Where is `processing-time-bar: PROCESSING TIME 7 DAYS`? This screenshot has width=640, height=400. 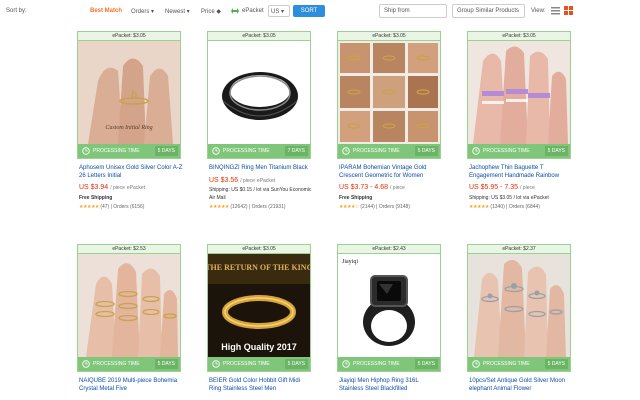
processing-time-bar: PROCESSING TIME 7 DAYS is located at coordinates (259, 151).